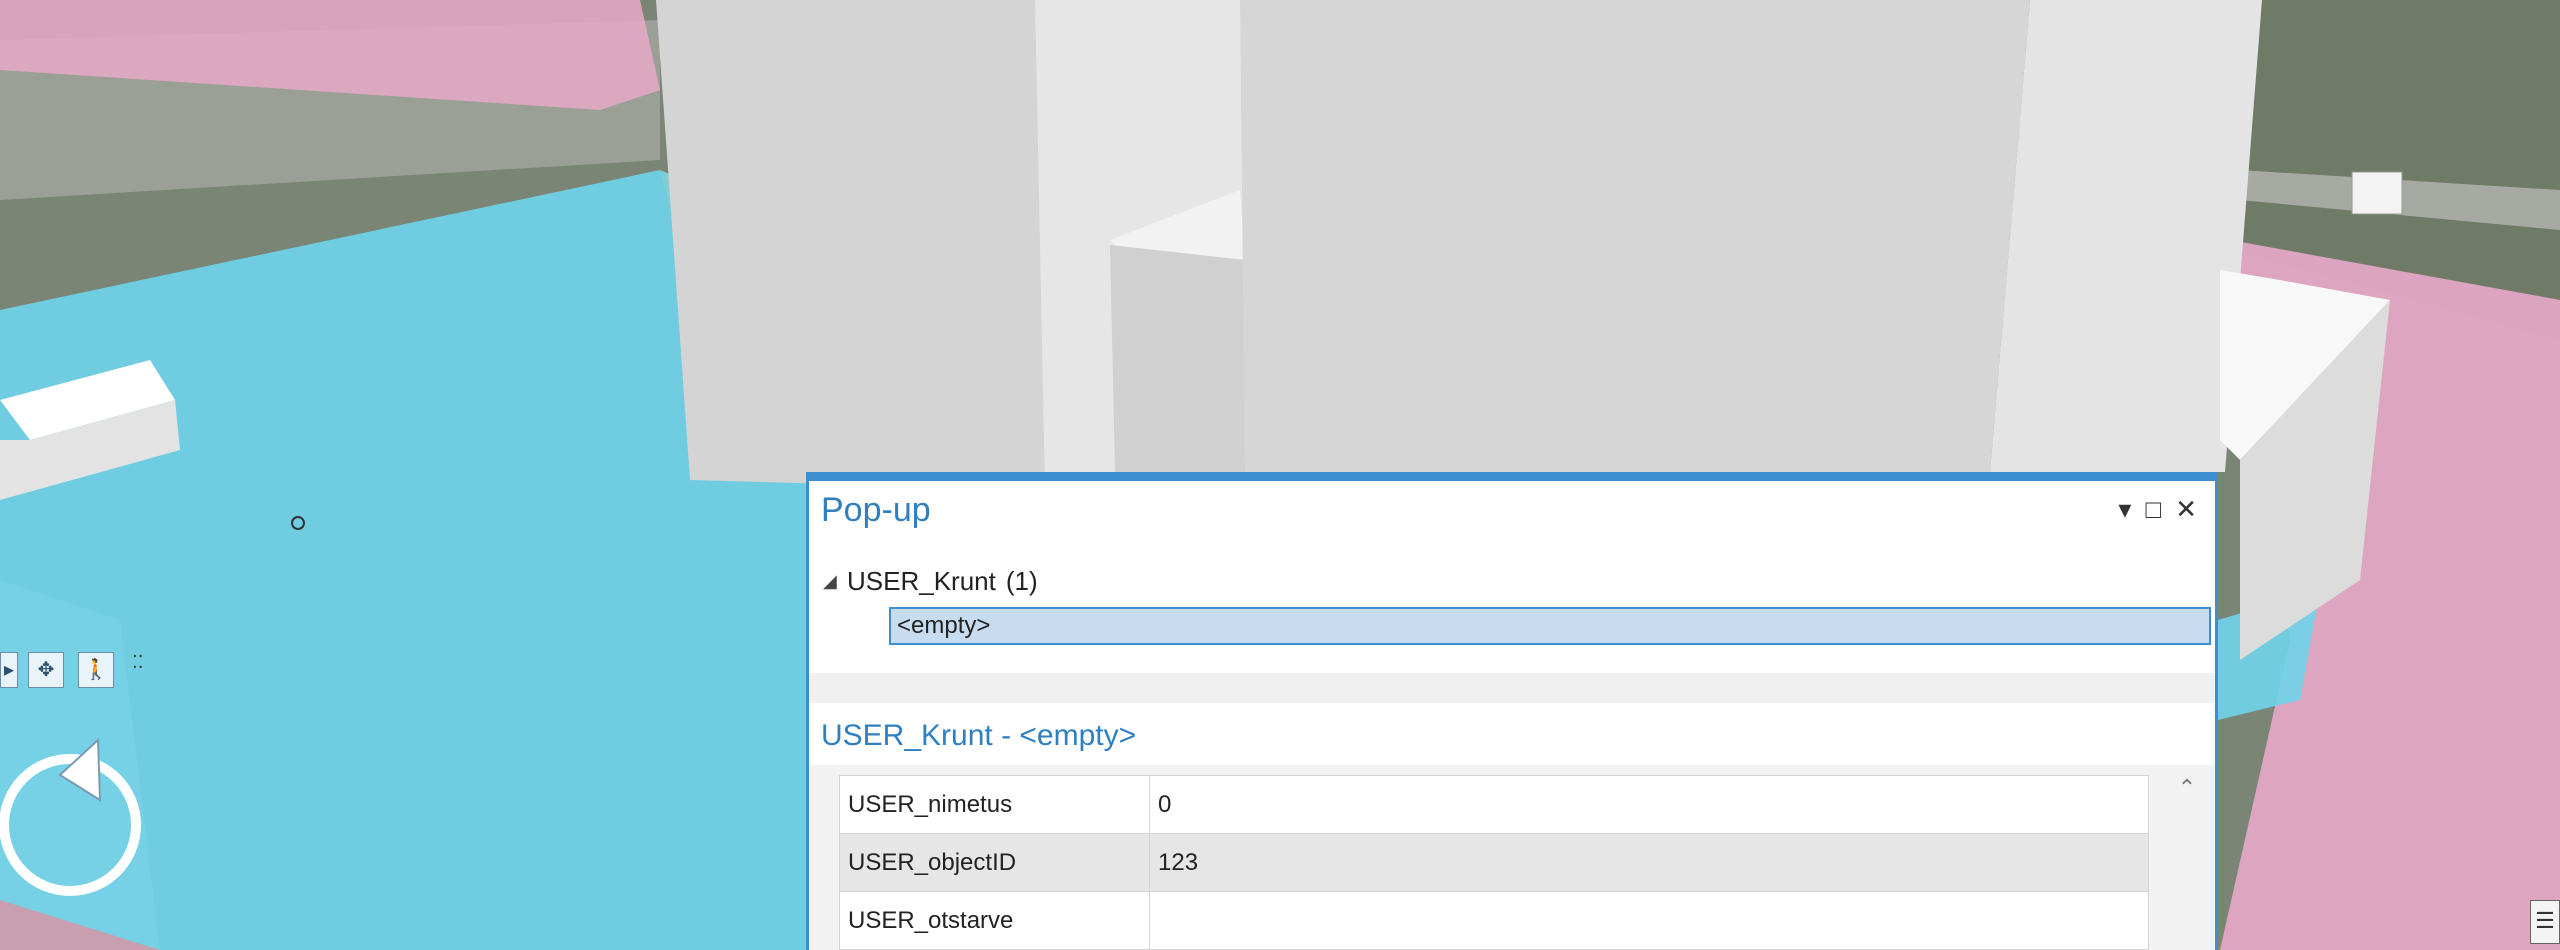  Describe the element at coordinates (1512, 688) in the screenshot. I see `section-divider` at that location.